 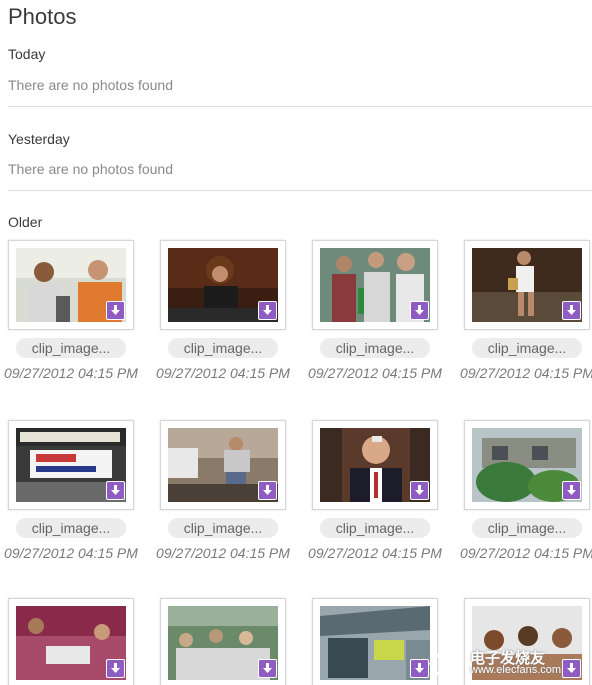 What do you see at coordinates (444, 663) in the screenshot?
I see `elecfans-logo-icon` at bounding box center [444, 663].